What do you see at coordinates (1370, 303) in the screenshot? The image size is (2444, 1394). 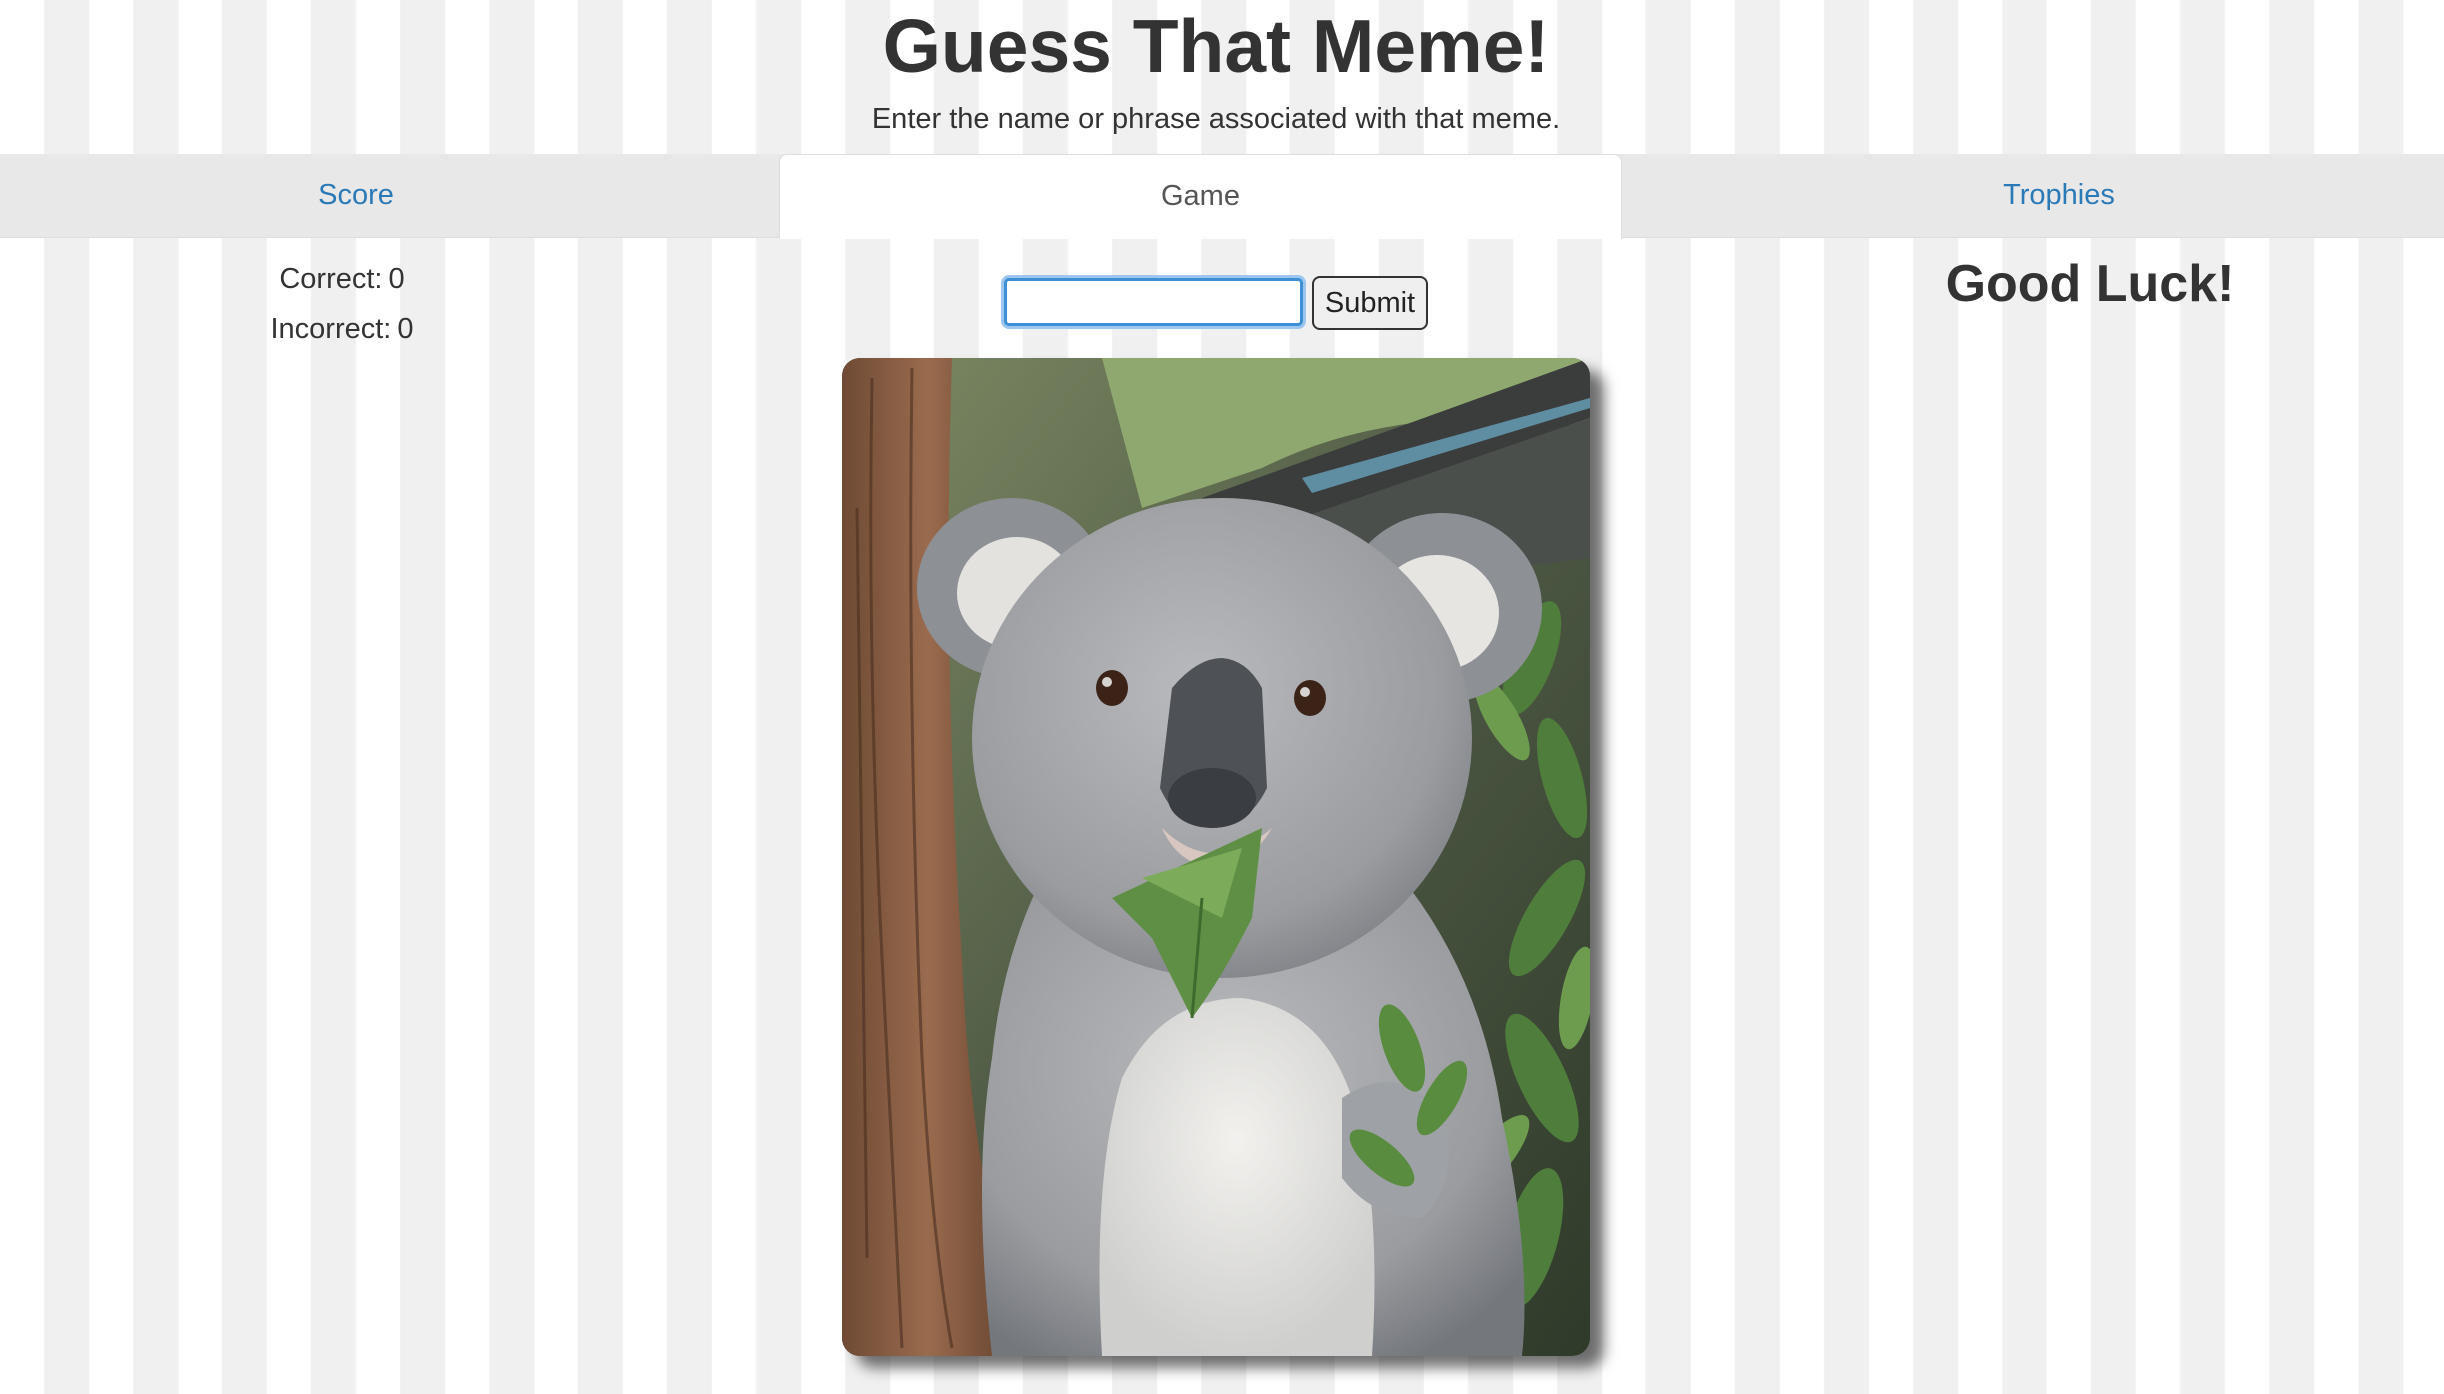 I see `submit-button: Submit` at bounding box center [1370, 303].